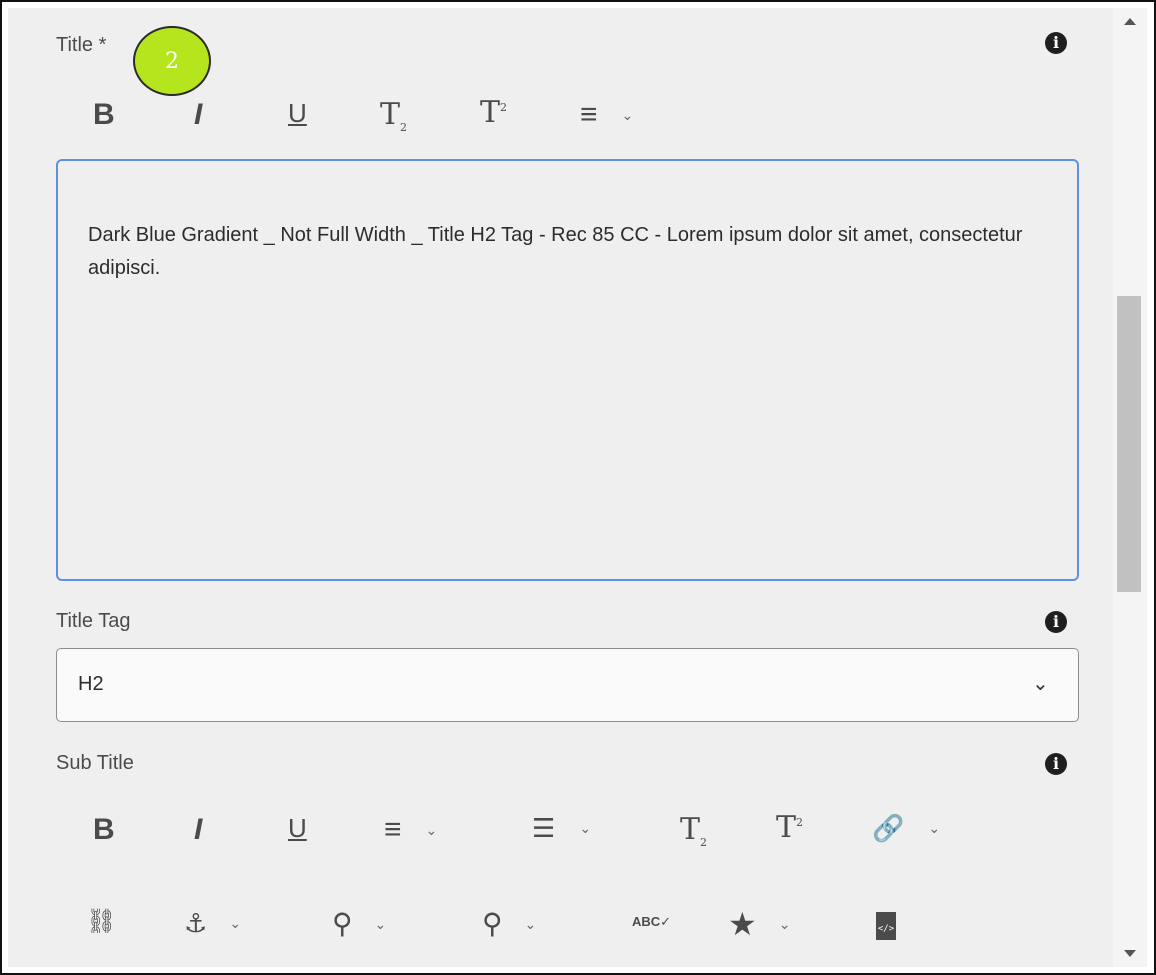 The width and height of the screenshot is (1156, 975). Describe the element at coordinates (1056, 622) in the screenshot. I see `title-tag-info-icon: i` at that location.